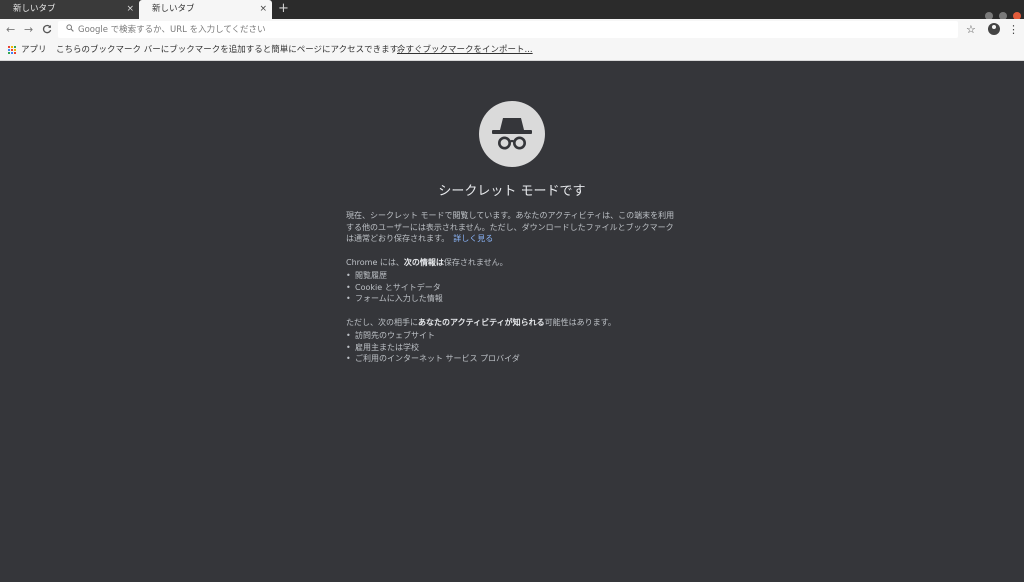 The height and width of the screenshot is (582, 1024). What do you see at coordinates (1013, 29) in the screenshot?
I see `menu-icon: ⋮` at bounding box center [1013, 29].